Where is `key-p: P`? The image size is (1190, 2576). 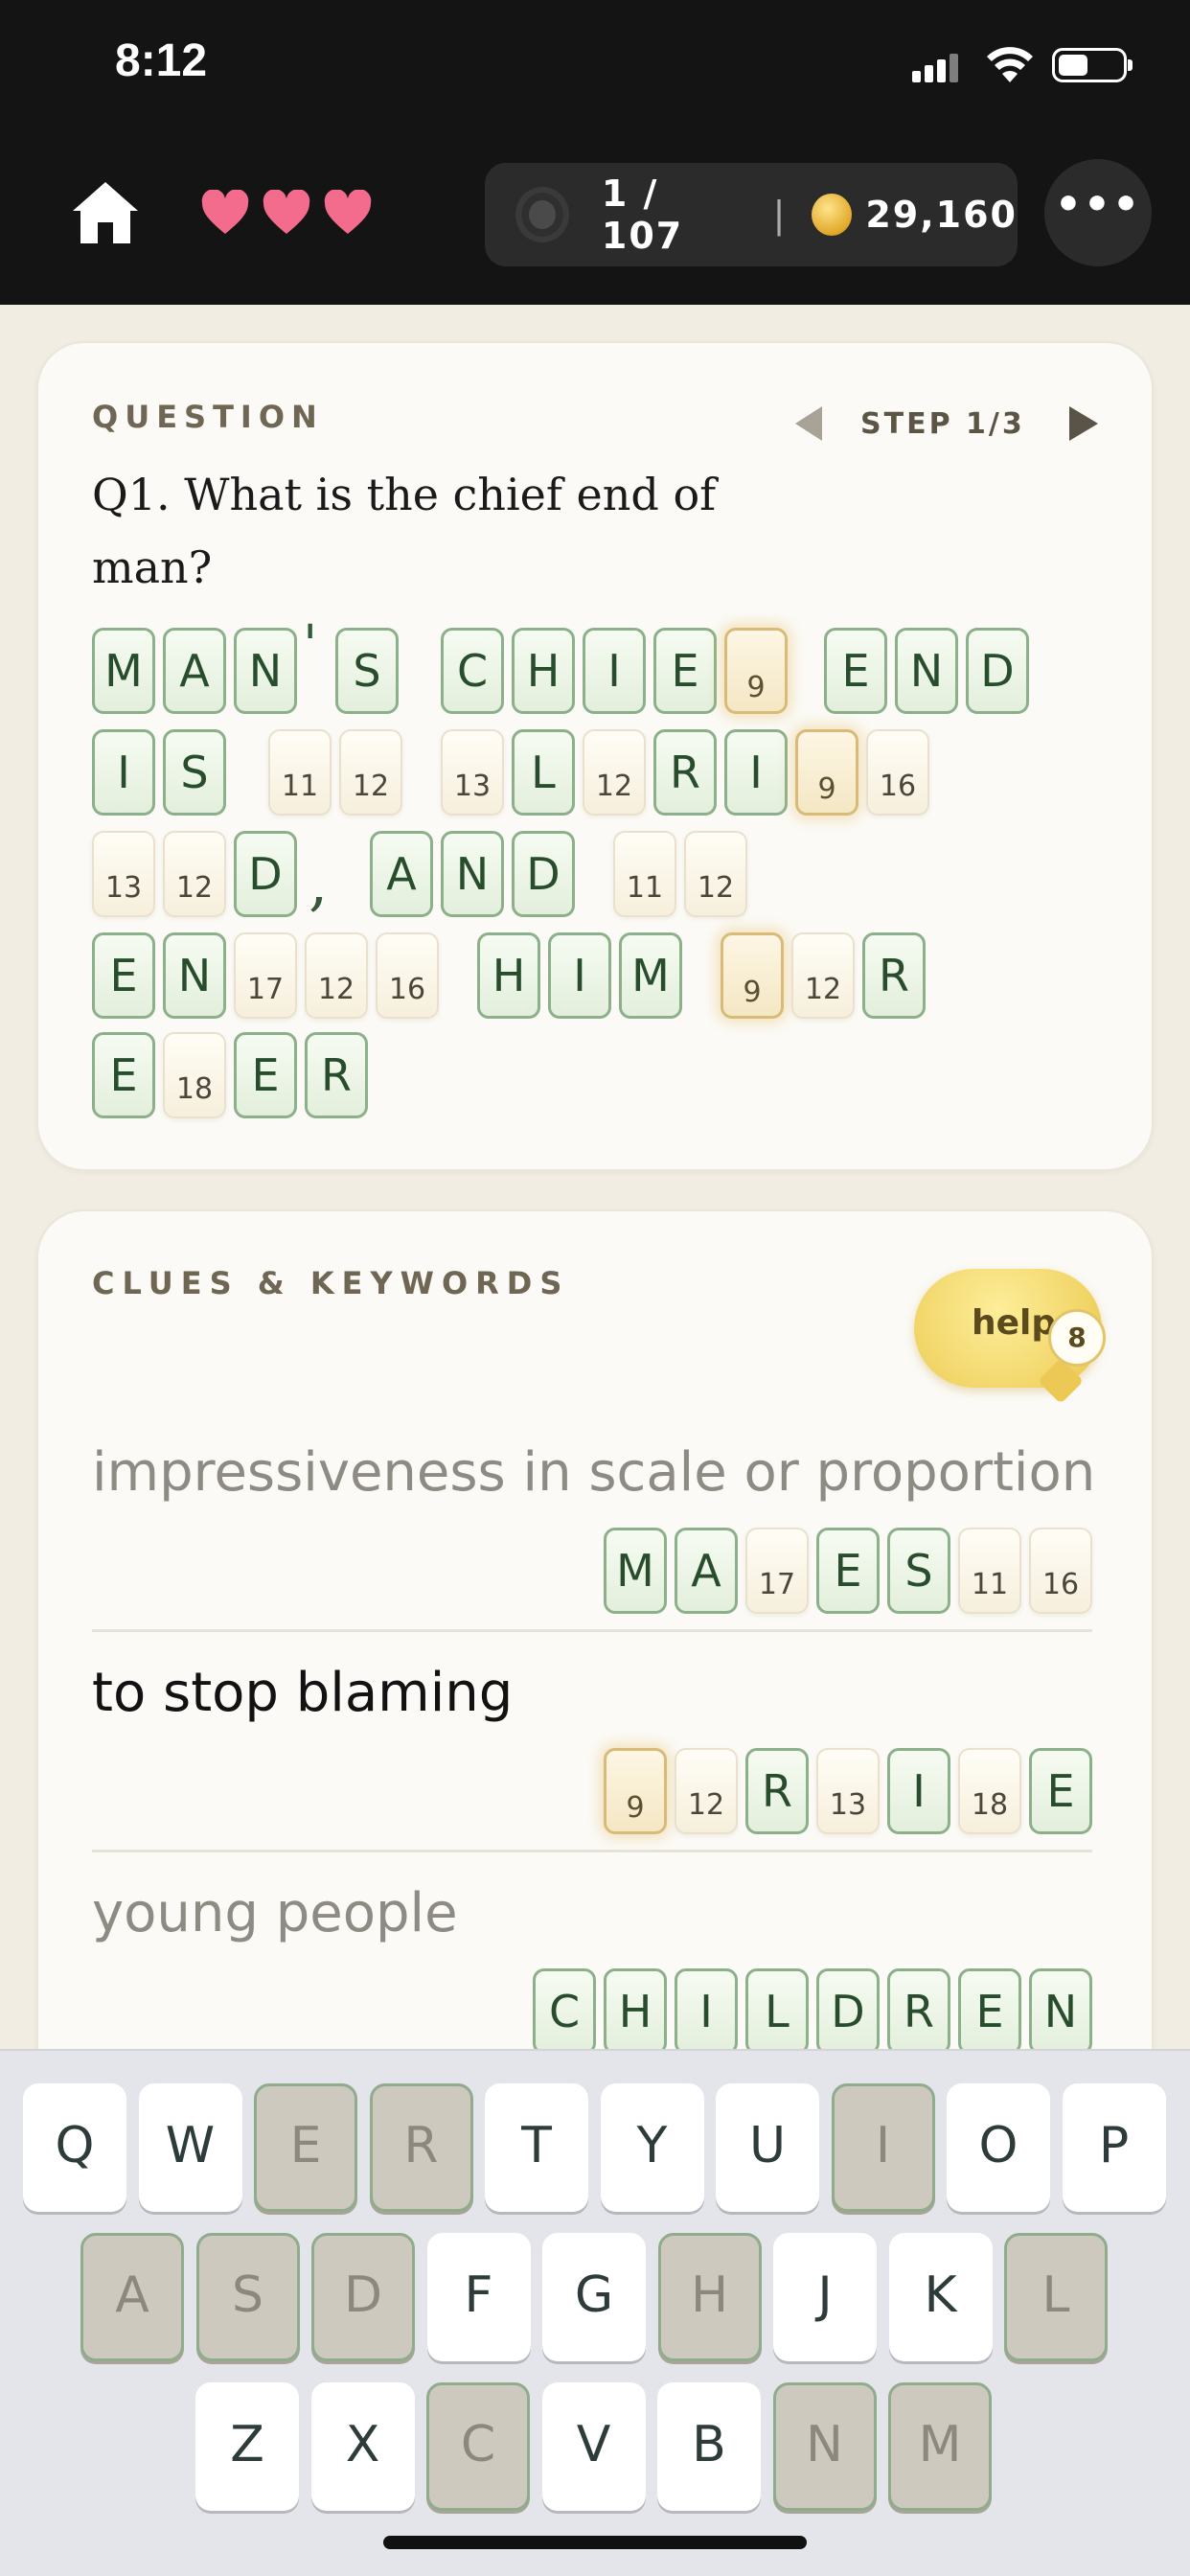
key-p: P is located at coordinates (1114, 2147).